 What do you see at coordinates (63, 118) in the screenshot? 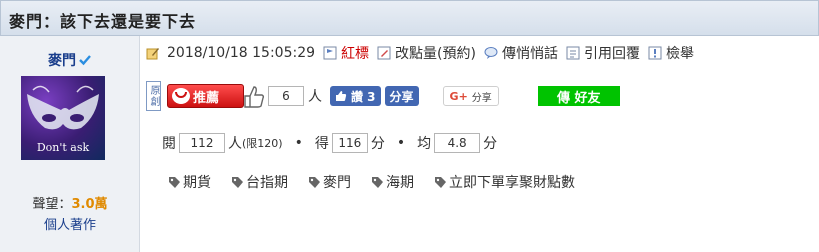
I see `avatar: Don't ask` at bounding box center [63, 118].